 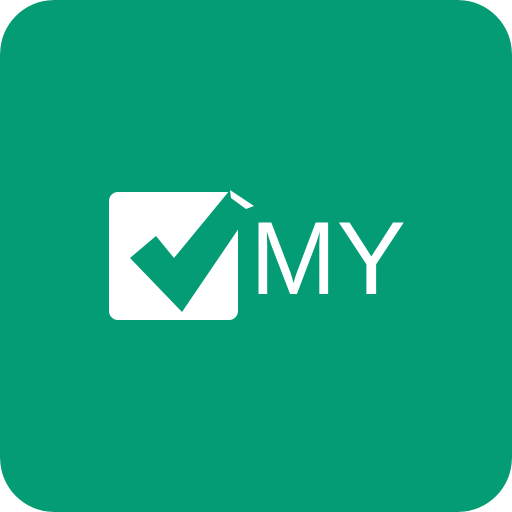 What do you see at coordinates (181, 255) in the screenshot?
I see `checkbox-checked-icon` at bounding box center [181, 255].